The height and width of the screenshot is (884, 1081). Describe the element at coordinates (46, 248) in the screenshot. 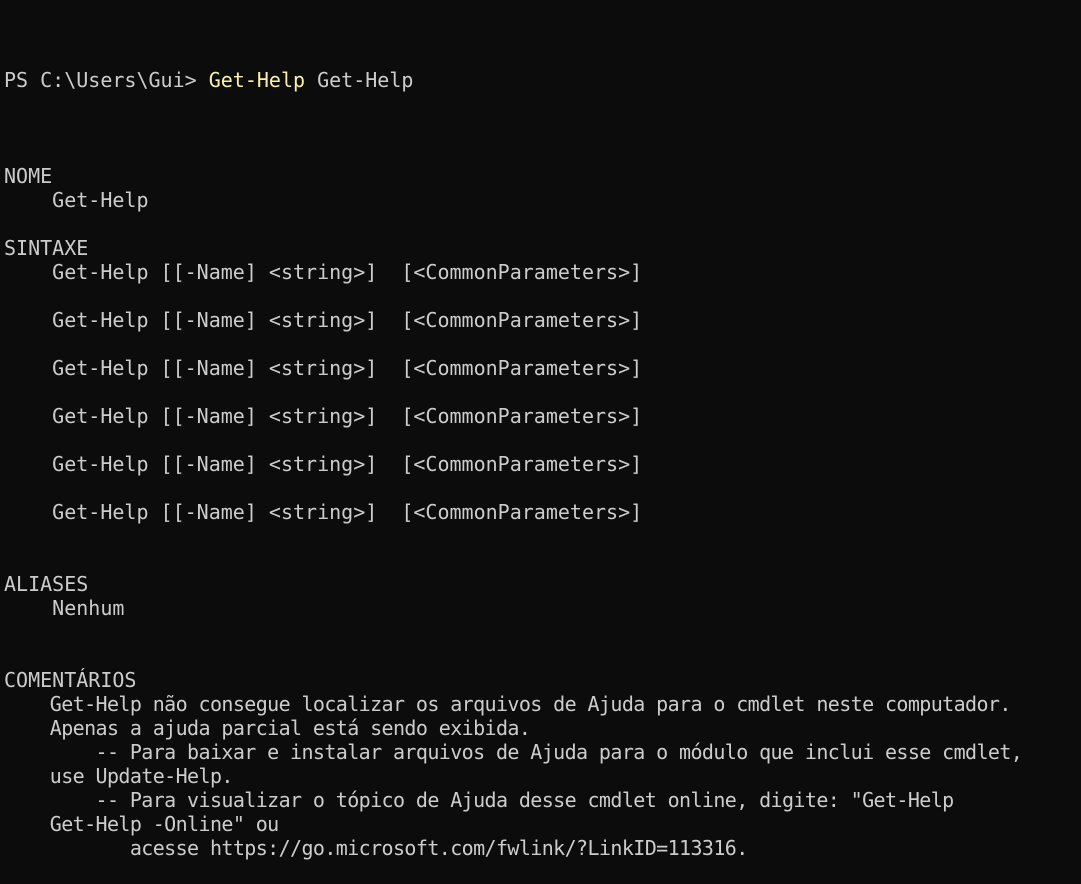

I see `output-line: SINTAXE` at that location.